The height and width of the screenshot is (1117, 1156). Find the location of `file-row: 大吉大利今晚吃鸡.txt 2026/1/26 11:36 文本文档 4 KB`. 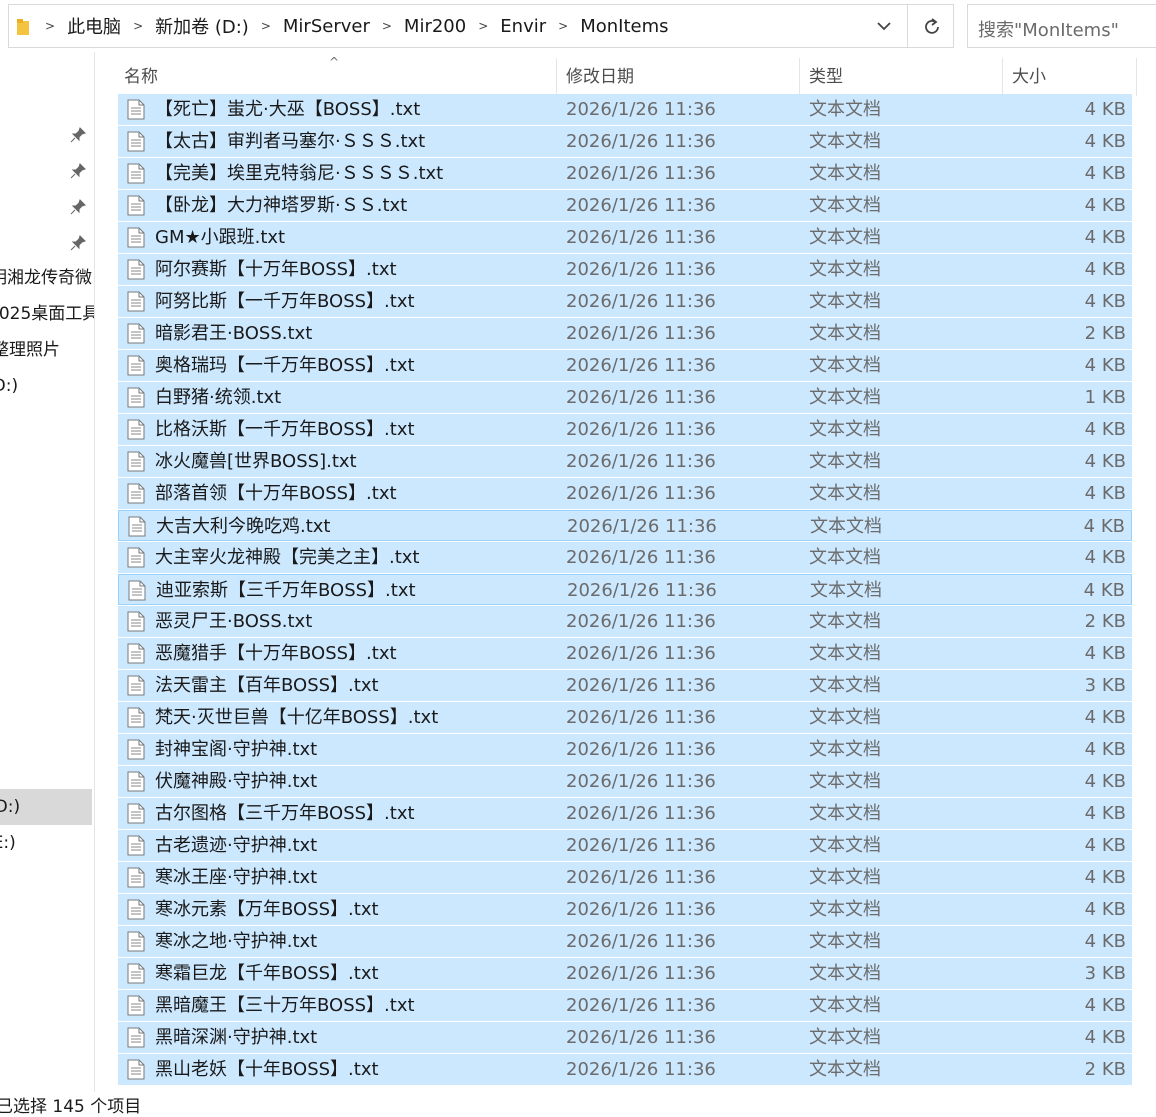

file-row: 大吉大利今晚吃鸡.txt 2026/1/26 11:36 文本文档 4 KB is located at coordinates (625, 525).